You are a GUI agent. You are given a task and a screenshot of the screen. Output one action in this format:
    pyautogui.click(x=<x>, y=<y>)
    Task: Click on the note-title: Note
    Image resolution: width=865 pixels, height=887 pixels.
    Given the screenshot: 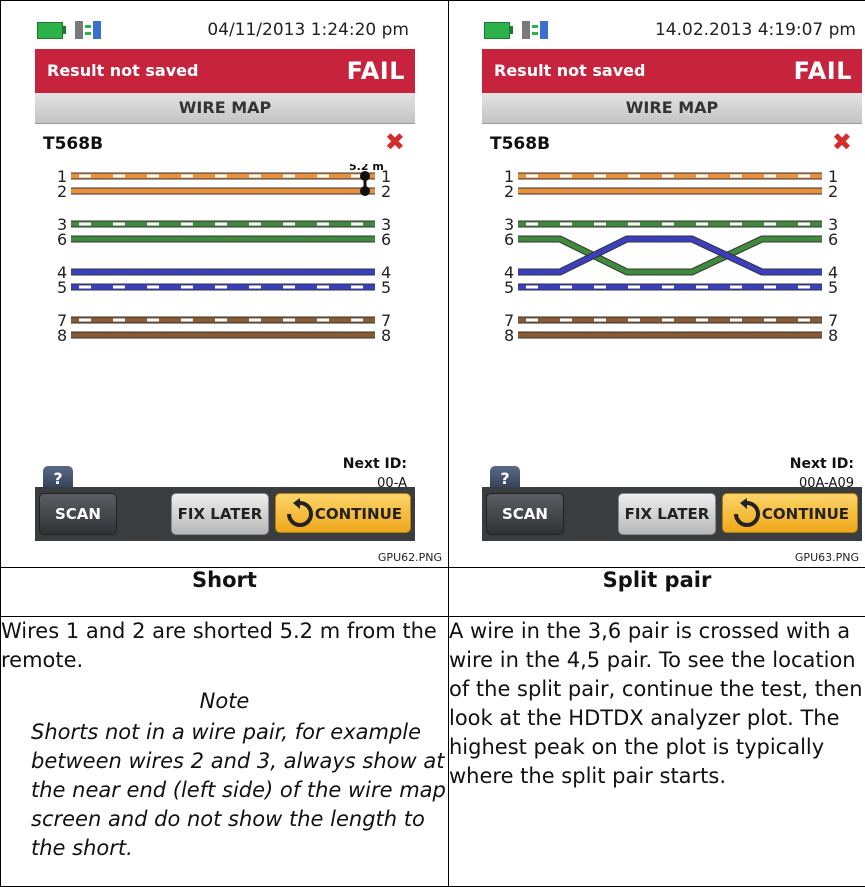 What is the action you would take?
    pyautogui.click(x=224, y=701)
    